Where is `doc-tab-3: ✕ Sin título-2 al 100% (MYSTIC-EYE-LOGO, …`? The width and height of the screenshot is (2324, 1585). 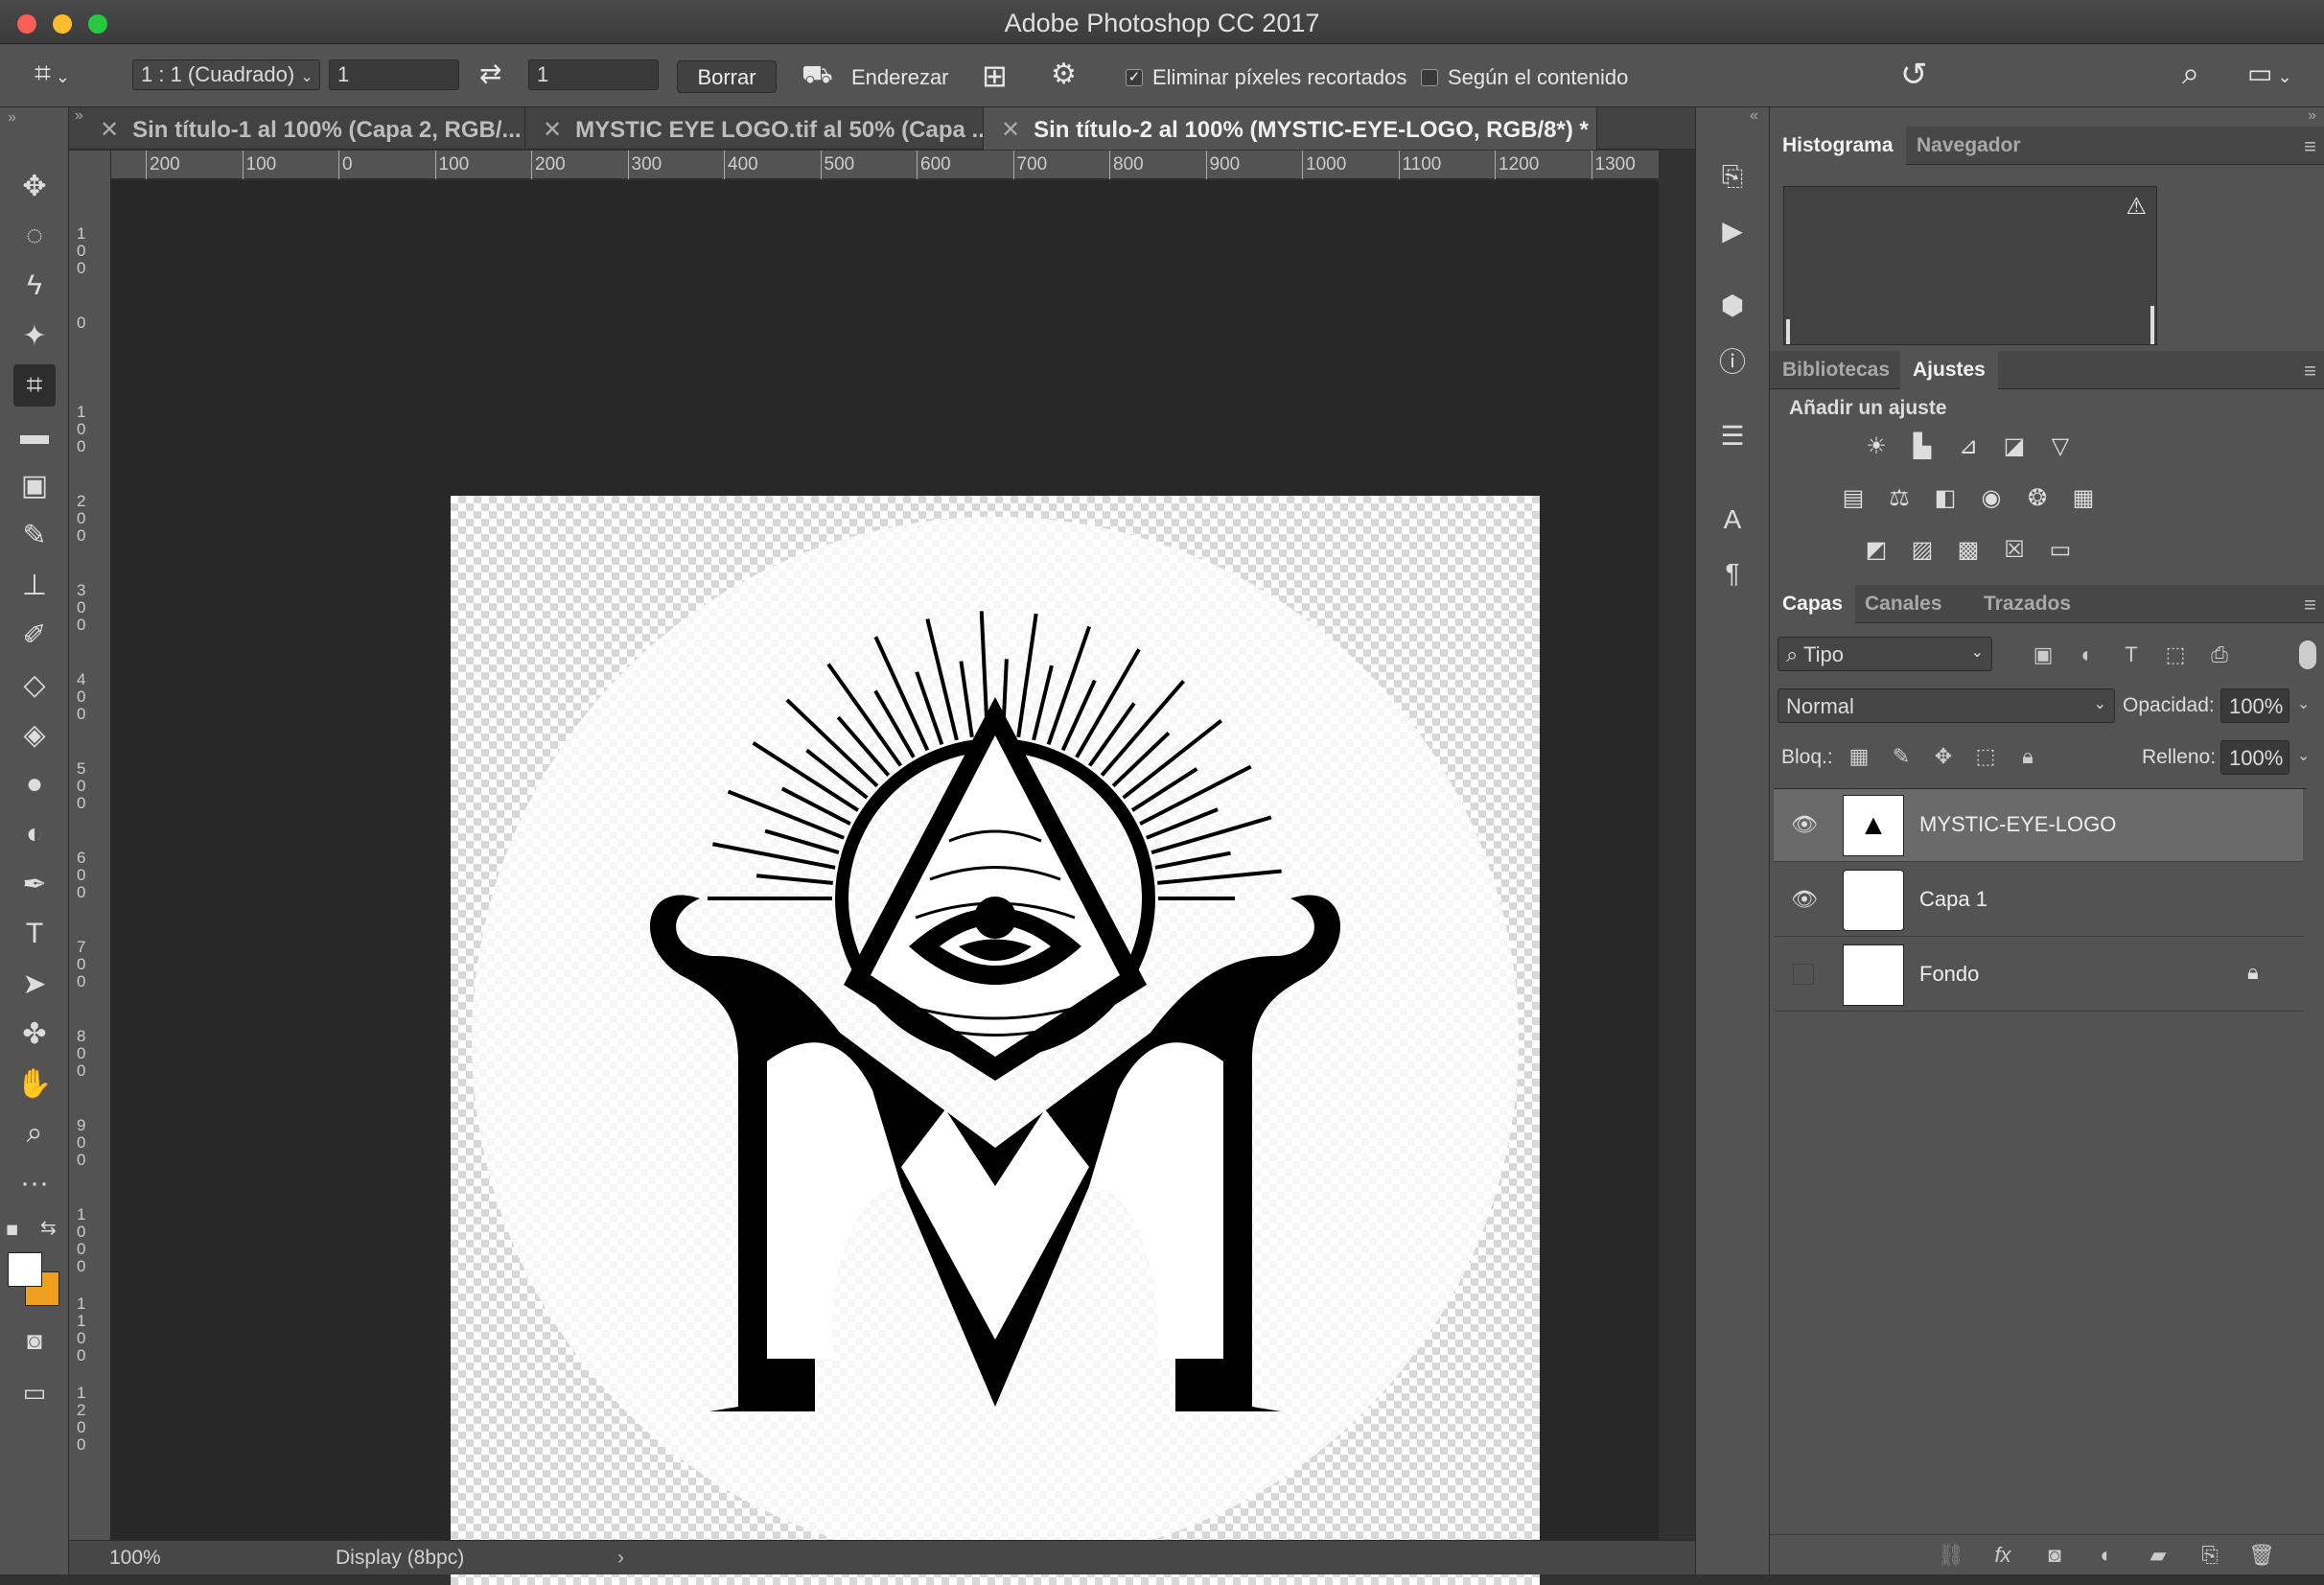 doc-tab-3: ✕ Sin título-2 al 100% (MYSTIC-EYE-LOGO, … is located at coordinates (1290, 129).